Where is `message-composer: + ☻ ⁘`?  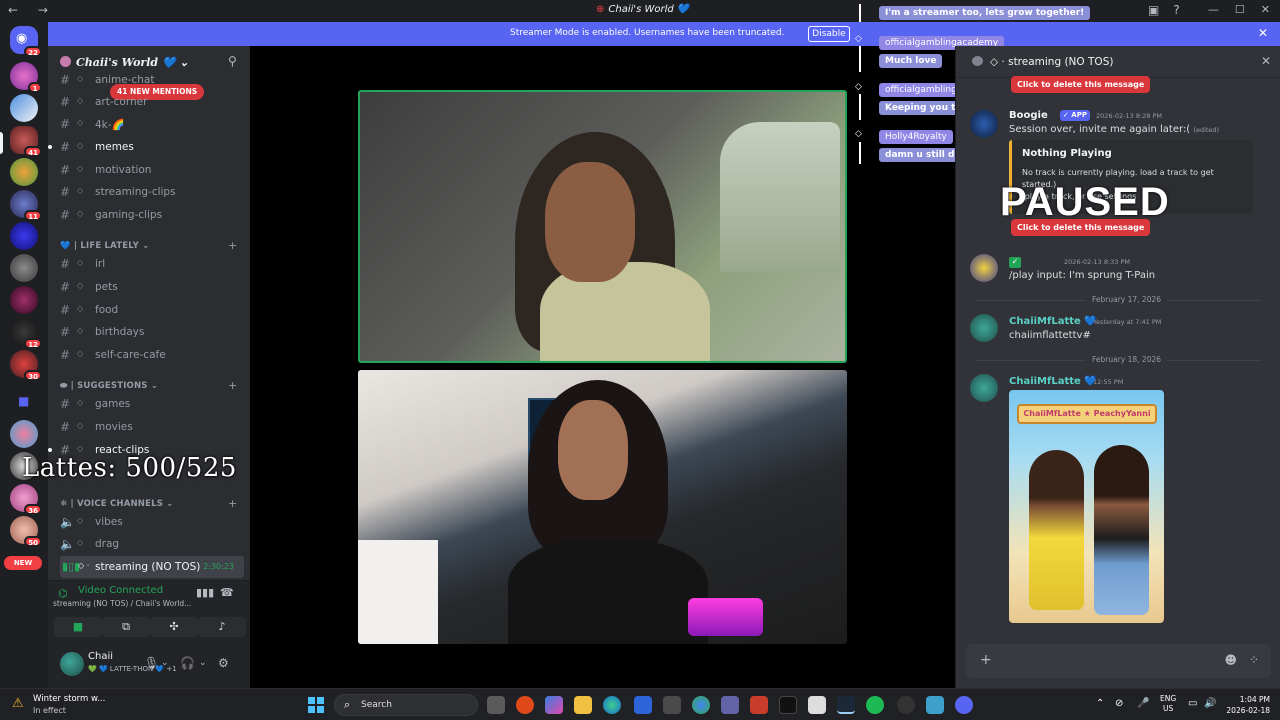 message-composer: + ☻ ⁘ is located at coordinates (1118, 661).